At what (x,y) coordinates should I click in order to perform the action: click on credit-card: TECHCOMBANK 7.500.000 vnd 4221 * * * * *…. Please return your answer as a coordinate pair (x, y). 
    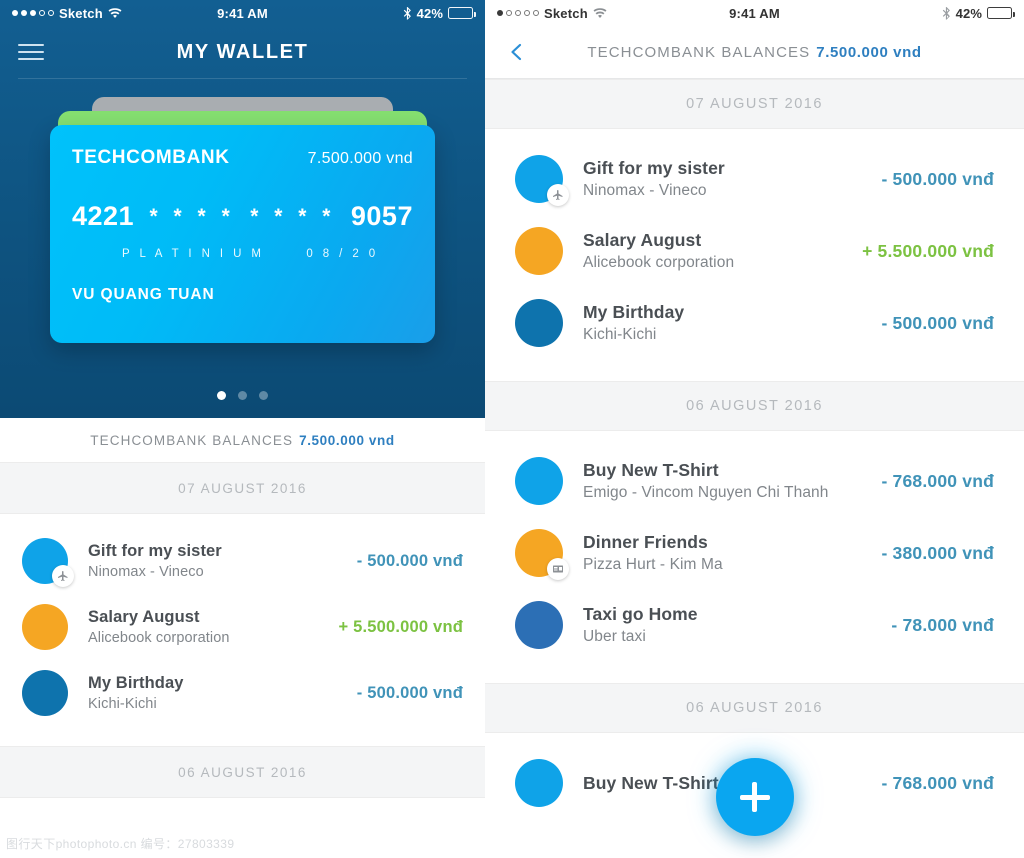
    Looking at the image, I should click on (242, 234).